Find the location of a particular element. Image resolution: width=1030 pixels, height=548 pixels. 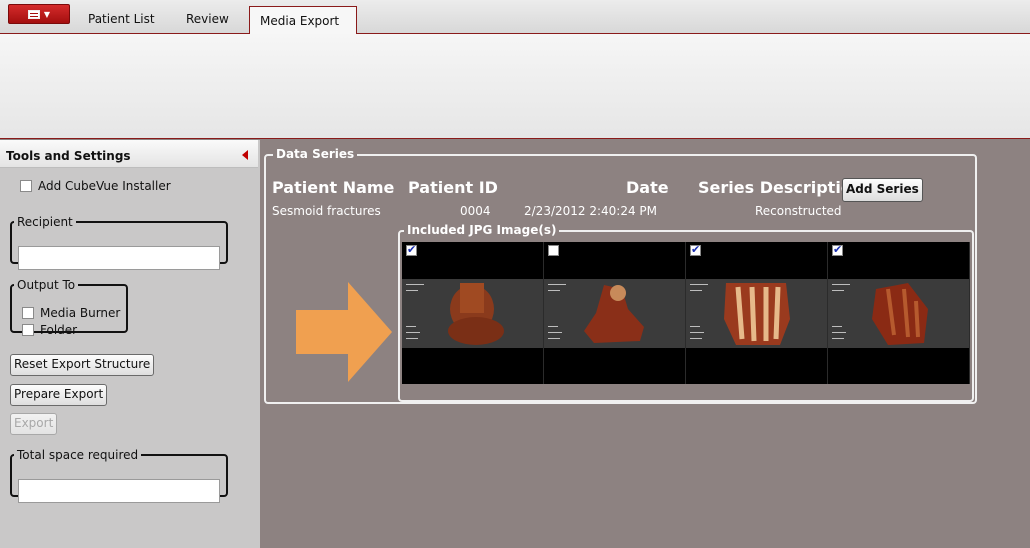

output-to-group: Output To Media Burner Folder is located at coordinates (69, 307).